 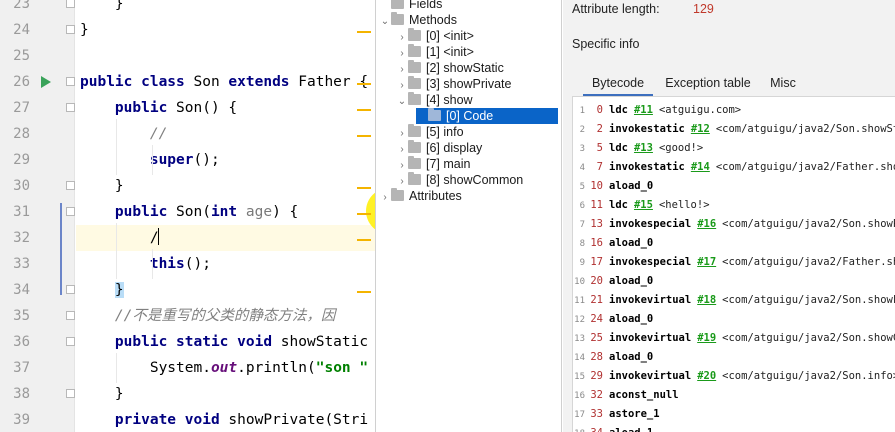 I want to click on bytecode-row: 8 16 aload_0, so click(x=613, y=243).